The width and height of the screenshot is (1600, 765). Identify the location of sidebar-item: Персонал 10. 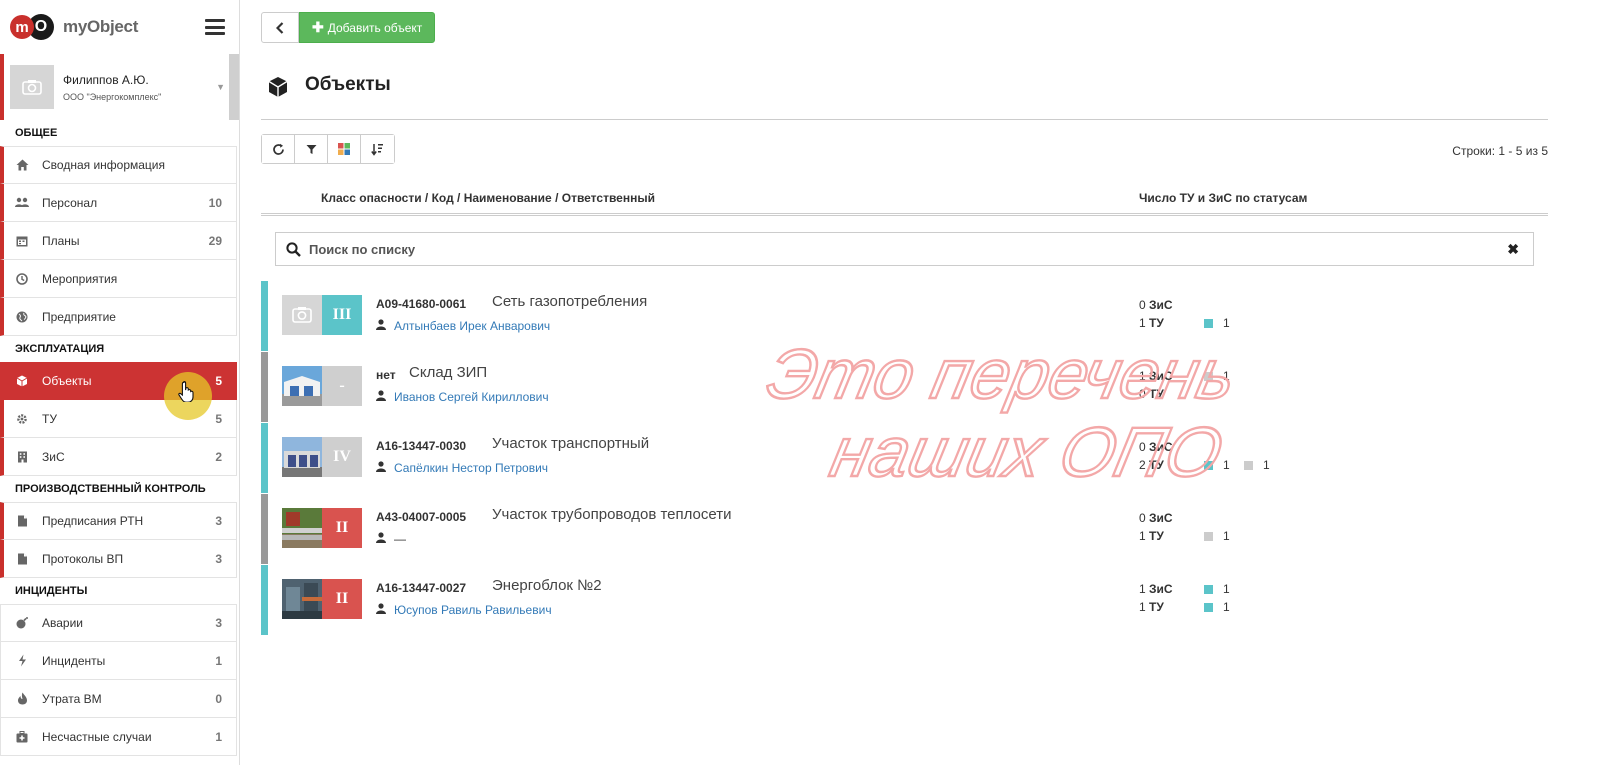
(118, 203).